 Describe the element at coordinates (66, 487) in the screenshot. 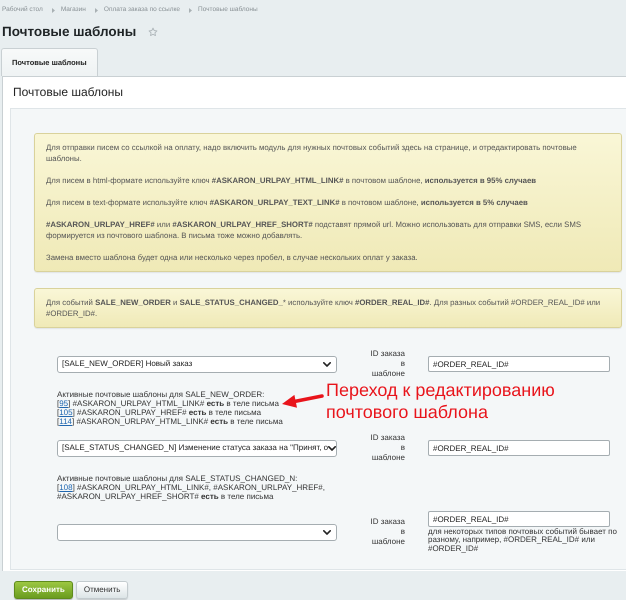

I see `template-link: 108` at that location.